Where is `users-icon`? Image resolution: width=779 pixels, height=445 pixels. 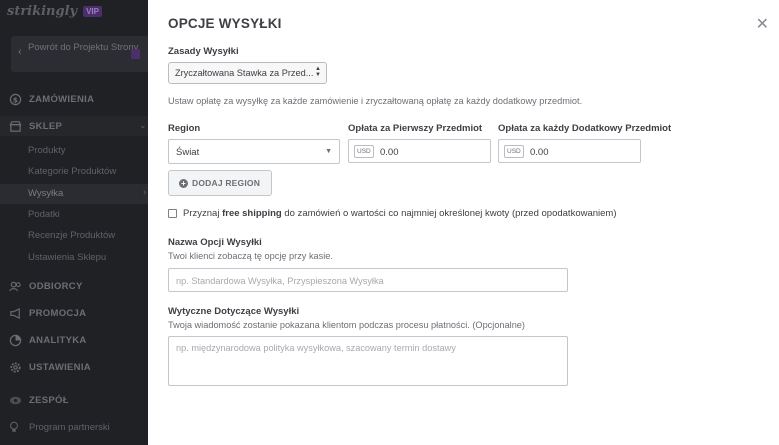
users-icon is located at coordinates (15, 286).